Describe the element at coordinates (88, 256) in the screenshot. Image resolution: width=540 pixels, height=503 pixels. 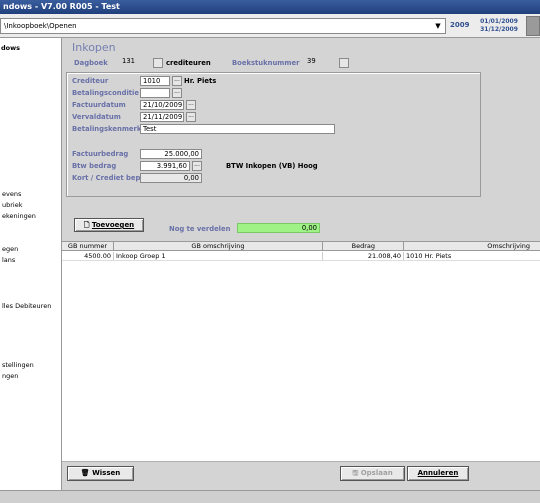
I see `cell-gb-nummer: 4500.00` at that location.